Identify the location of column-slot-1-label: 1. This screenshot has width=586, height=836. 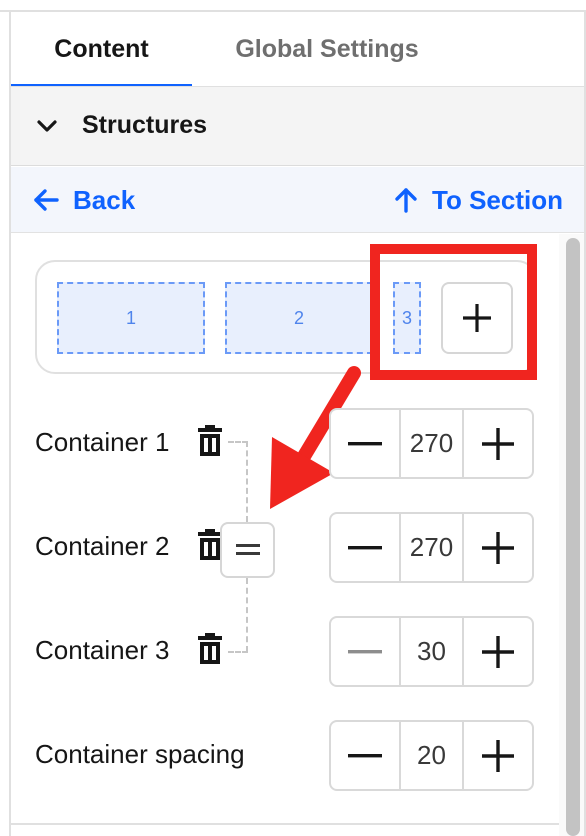
(130, 317).